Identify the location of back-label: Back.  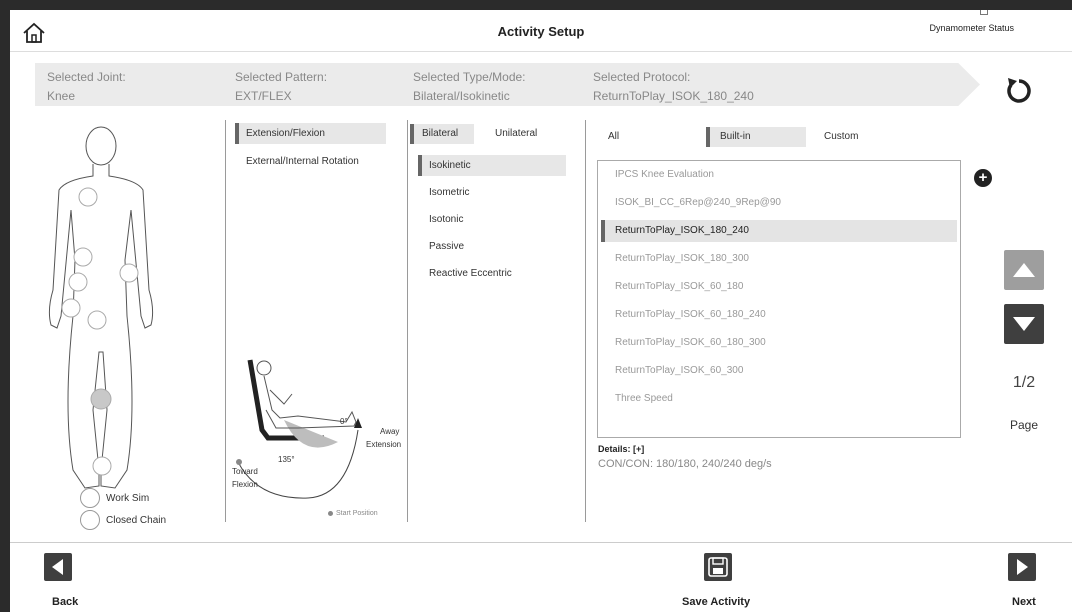
(65, 602).